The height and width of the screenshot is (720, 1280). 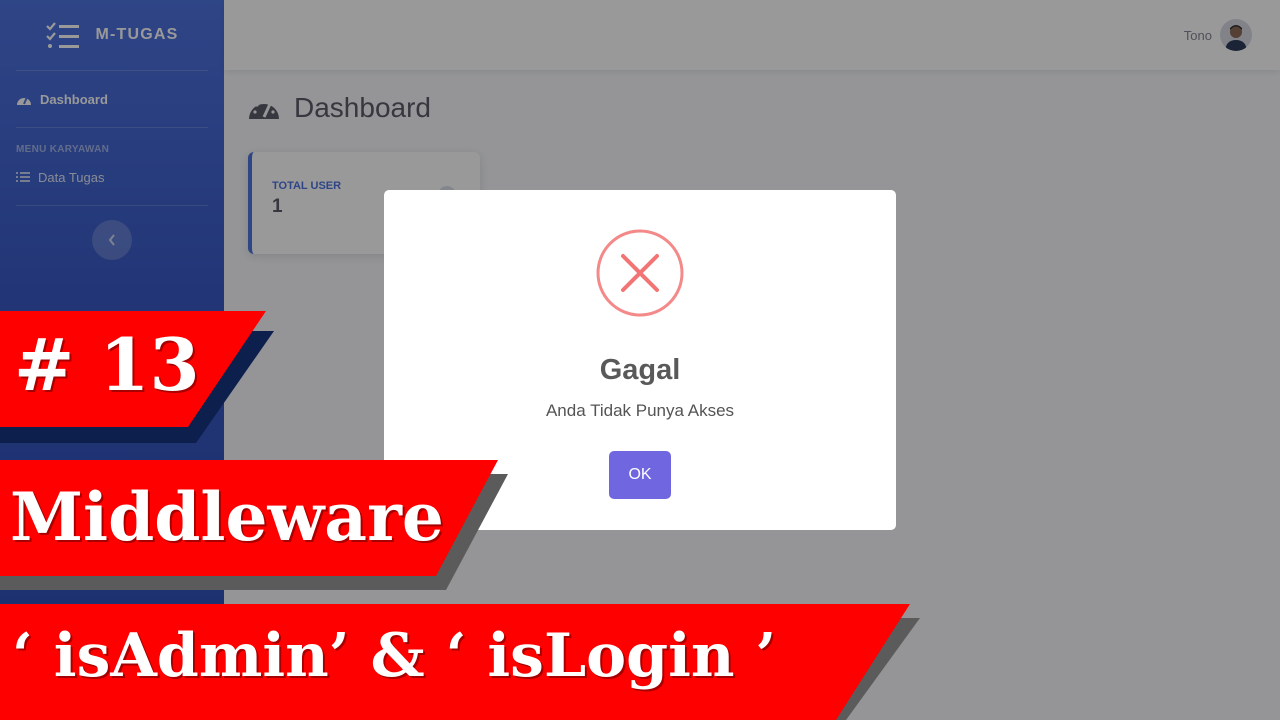 What do you see at coordinates (107, 364) in the screenshot?
I see `episode-number: # 13` at bounding box center [107, 364].